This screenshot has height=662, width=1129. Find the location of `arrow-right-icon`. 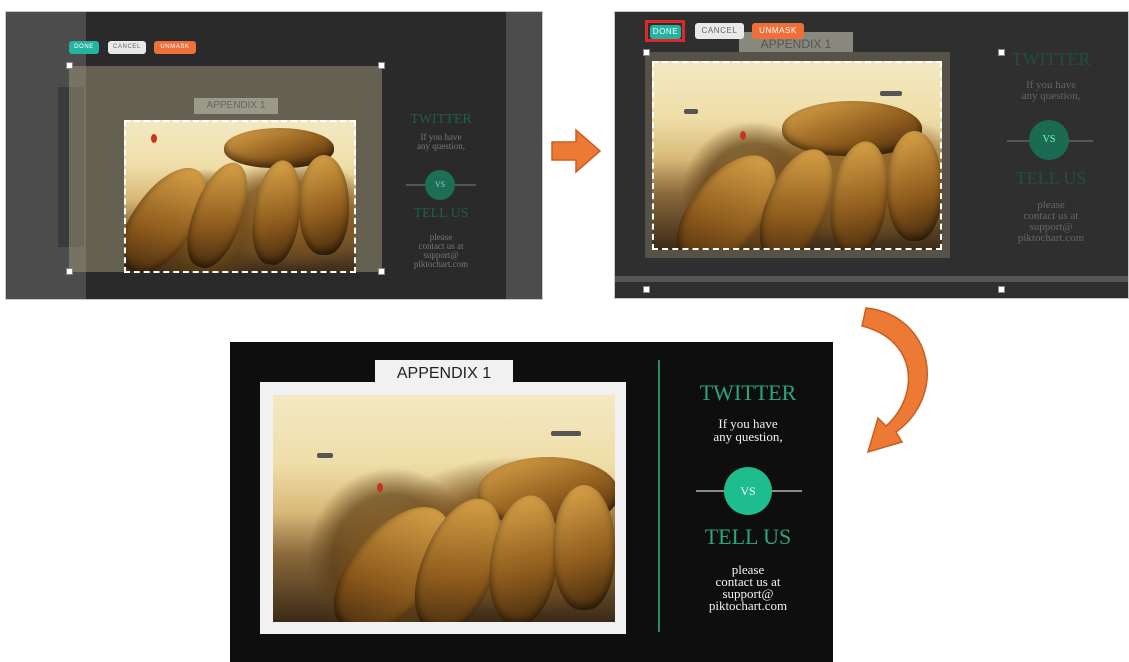

arrow-right-icon is located at coordinates (576, 151).